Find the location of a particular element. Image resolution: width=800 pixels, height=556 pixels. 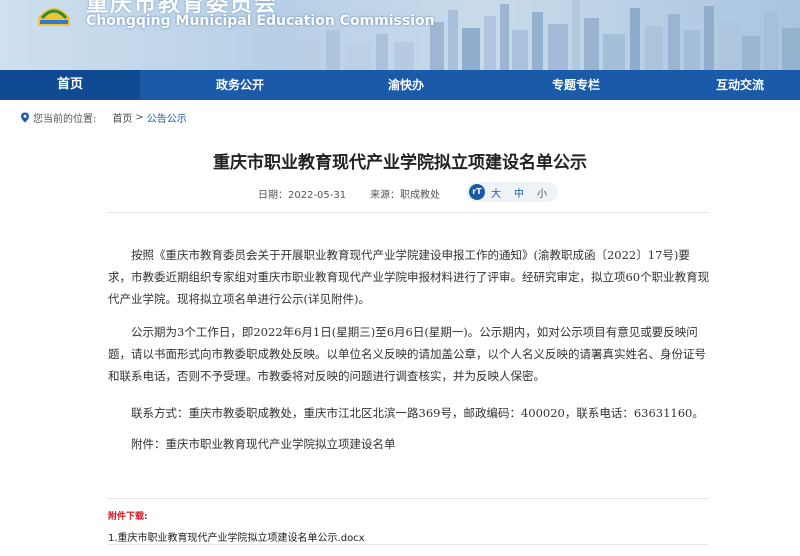

site-title-en: Chongqing Municipal Education Commission is located at coordinates (260, 21).